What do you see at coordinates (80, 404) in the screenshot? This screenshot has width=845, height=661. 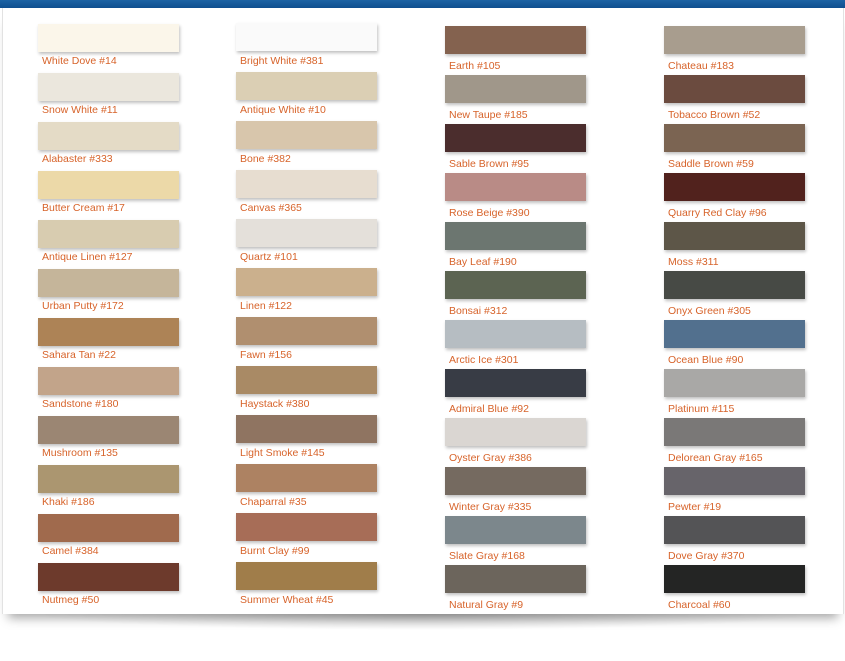 I see `swatch-label: Sandstone #180` at bounding box center [80, 404].